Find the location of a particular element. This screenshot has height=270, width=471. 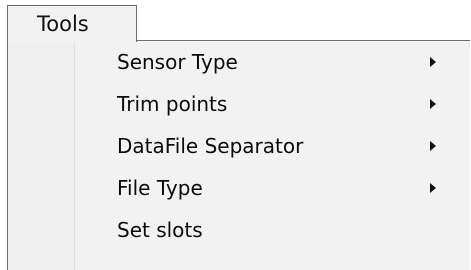

menu-tools-label: Tools is located at coordinates (63, 24).